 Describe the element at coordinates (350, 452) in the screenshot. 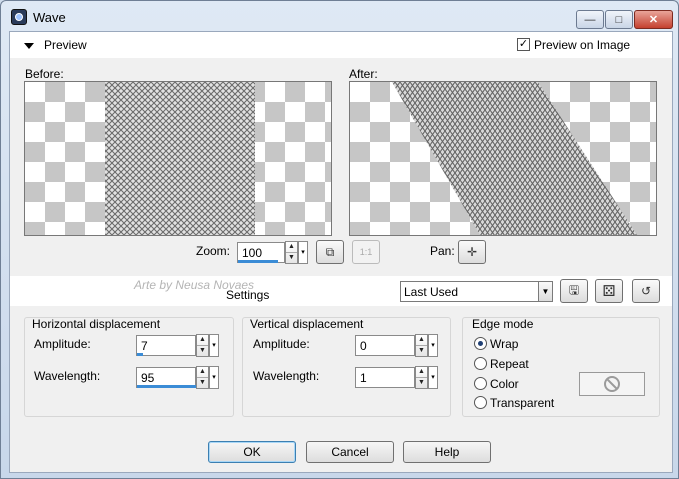

I see `cancel-button: Cancel` at that location.